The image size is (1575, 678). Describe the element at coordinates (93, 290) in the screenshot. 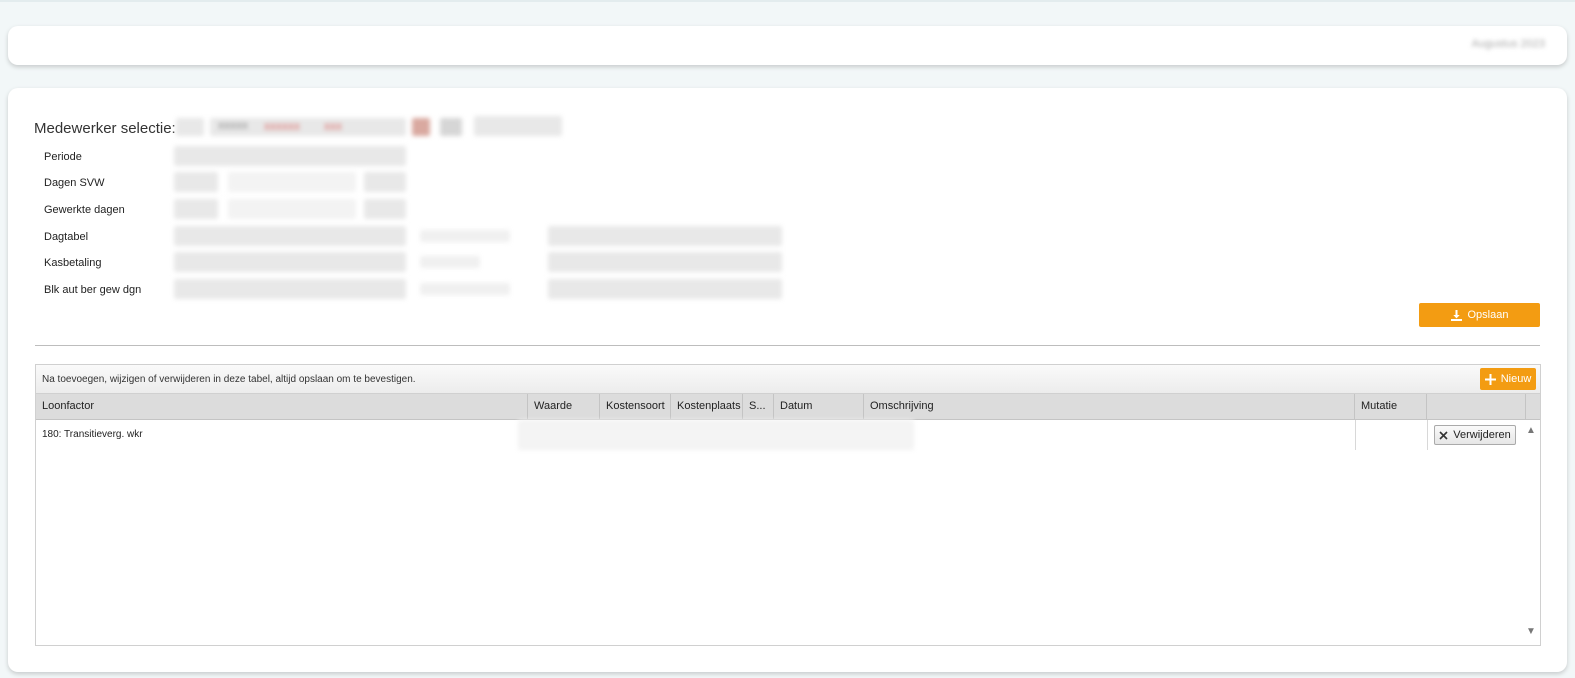

I see `label-blk-aut-ber-gew-dgn: Blk aut ber gew dgn` at that location.